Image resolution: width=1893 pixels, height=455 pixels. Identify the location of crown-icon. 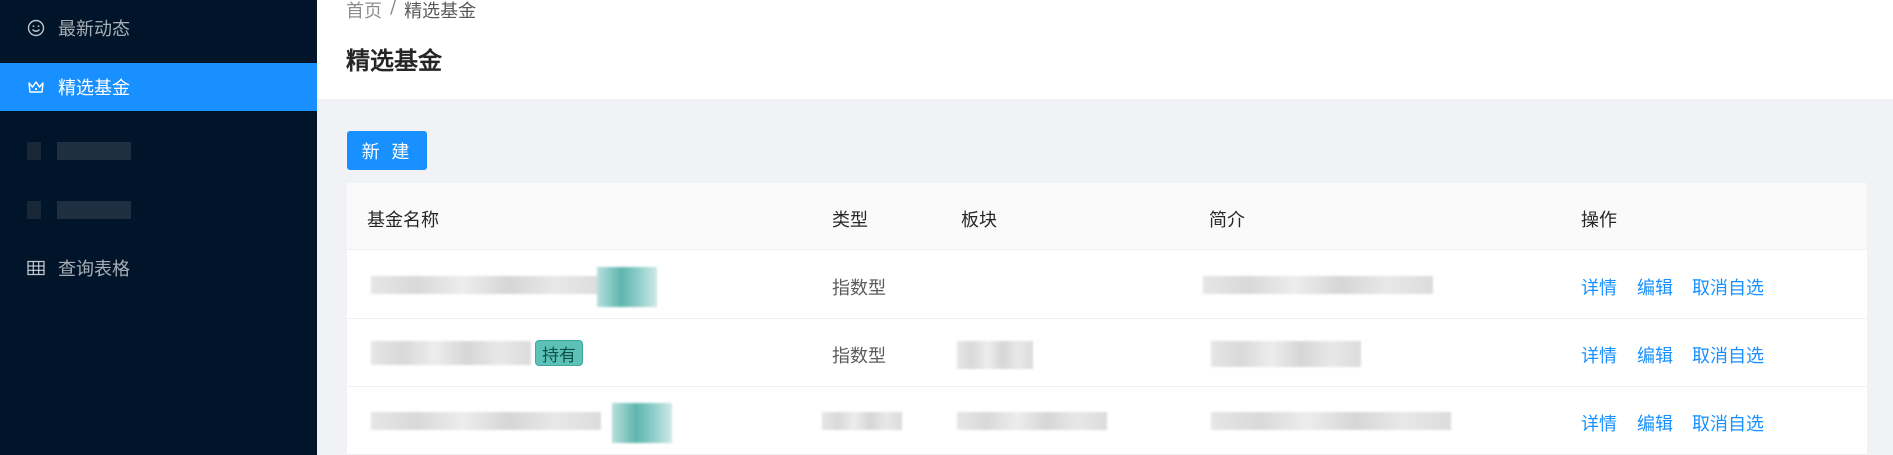
(36, 87).